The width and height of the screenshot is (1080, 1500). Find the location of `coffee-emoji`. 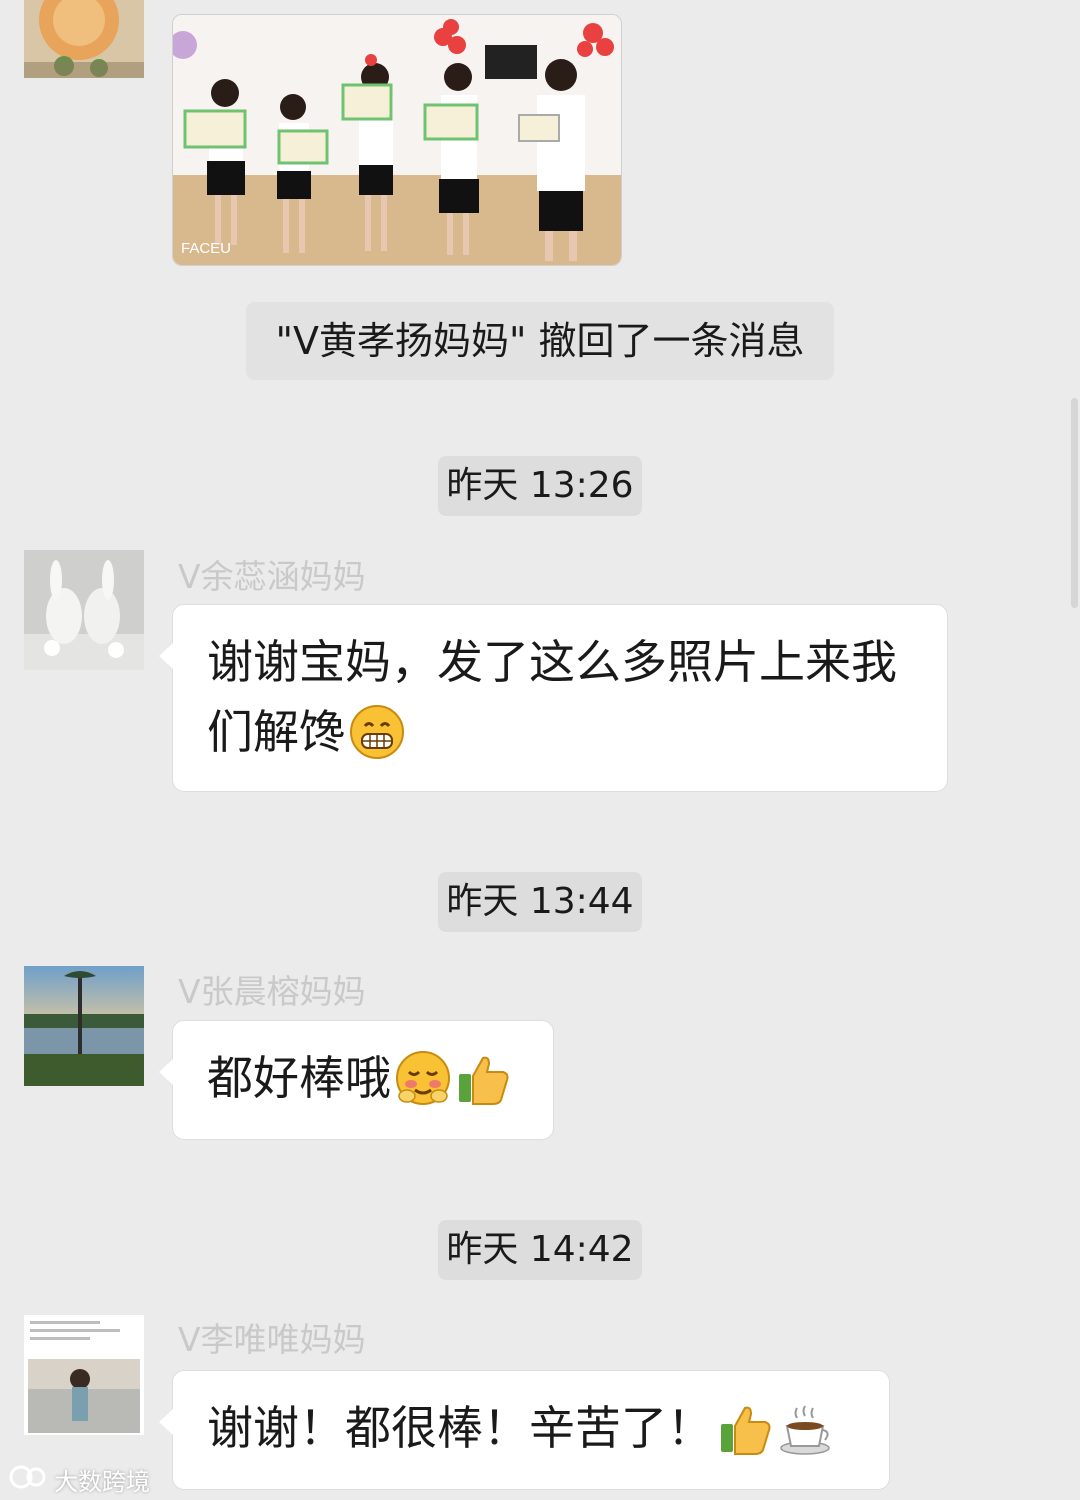

coffee-emoji is located at coordinates (805, 1428).